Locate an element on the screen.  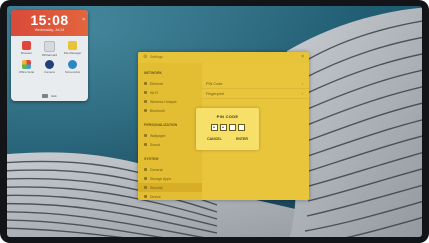
setting-row-fingerprint: Fingerprint › is located at coordinates (255, 94).